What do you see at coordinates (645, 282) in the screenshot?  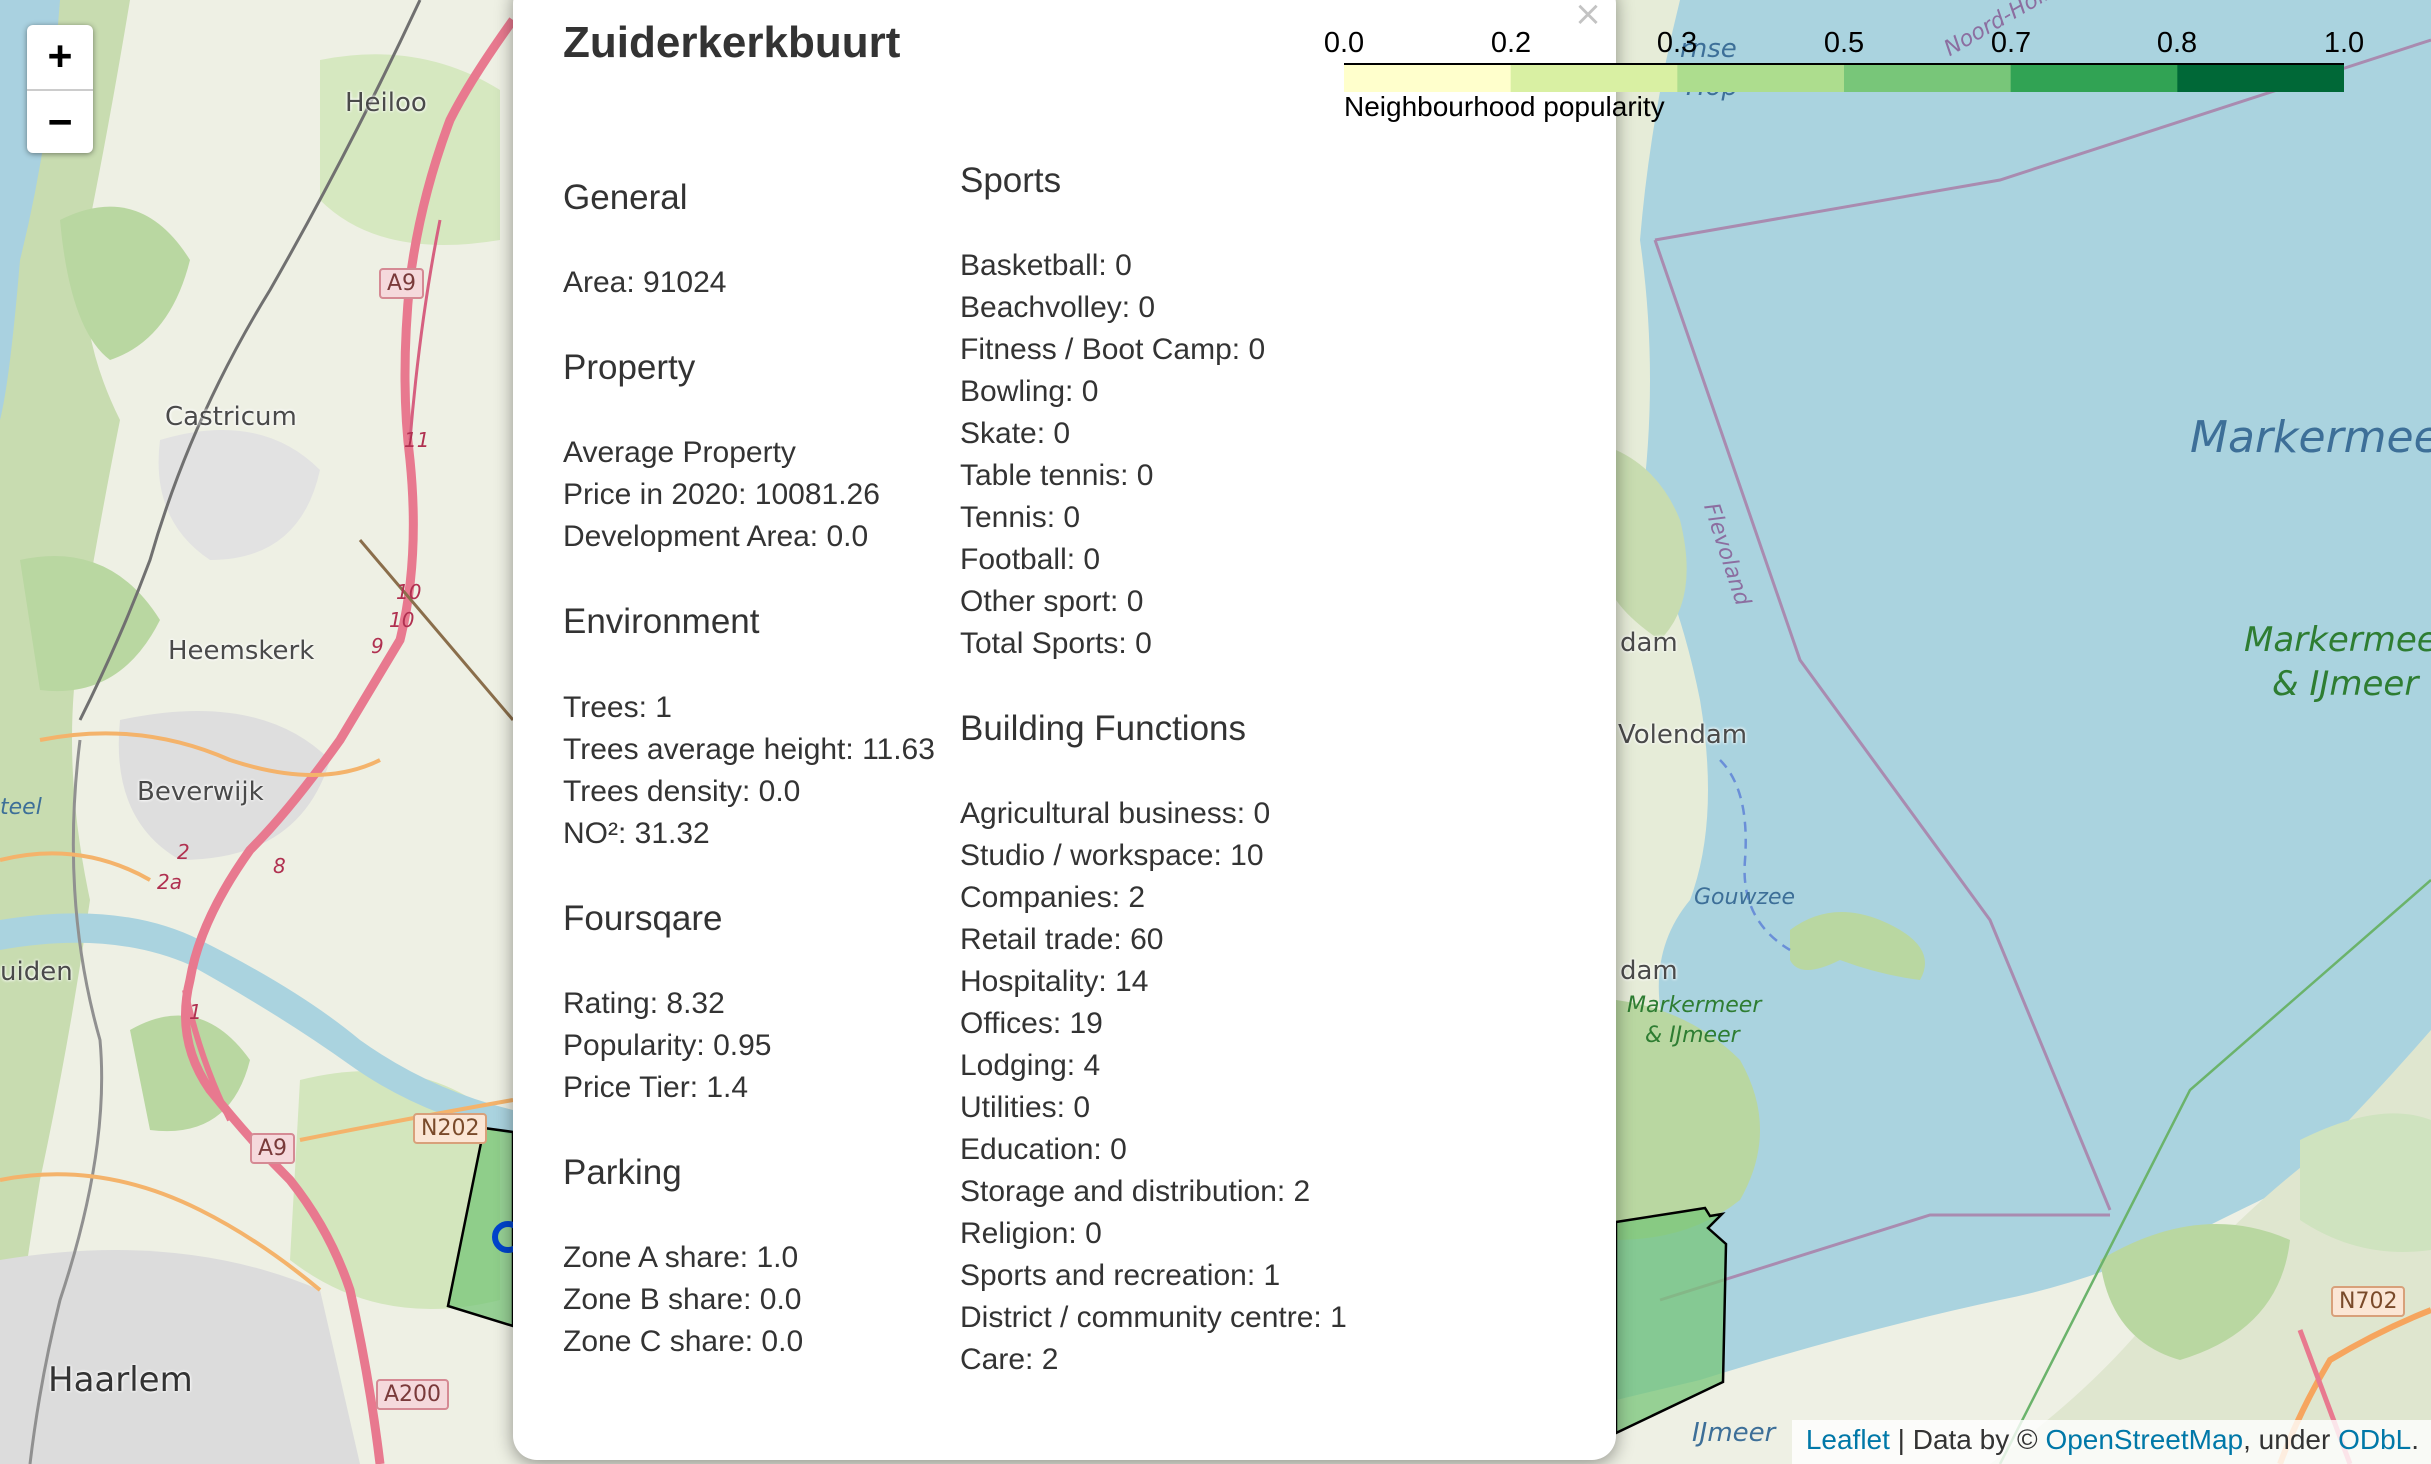 I see `general-area: Area: 91024` at bounding box center [645, 282].